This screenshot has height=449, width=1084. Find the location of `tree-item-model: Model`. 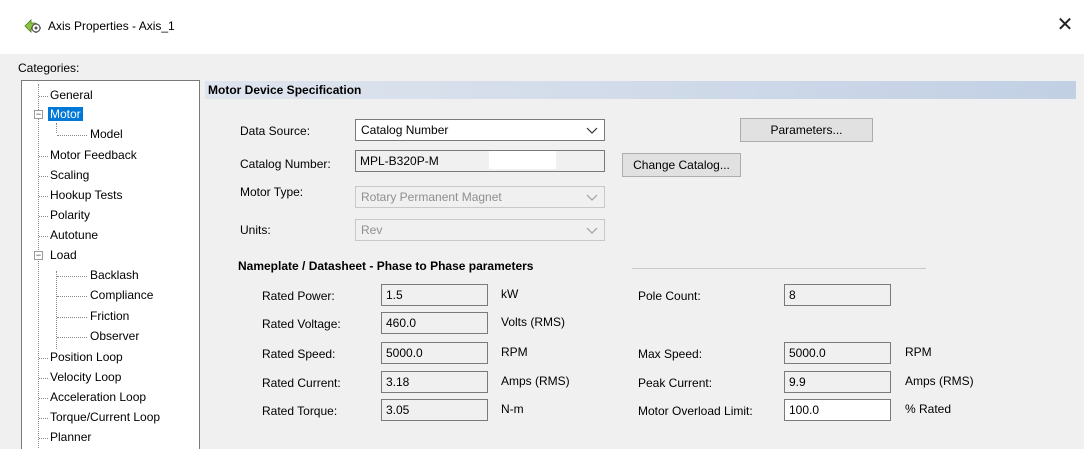

tree-item-model: Model is located at coordinates (106, 135).